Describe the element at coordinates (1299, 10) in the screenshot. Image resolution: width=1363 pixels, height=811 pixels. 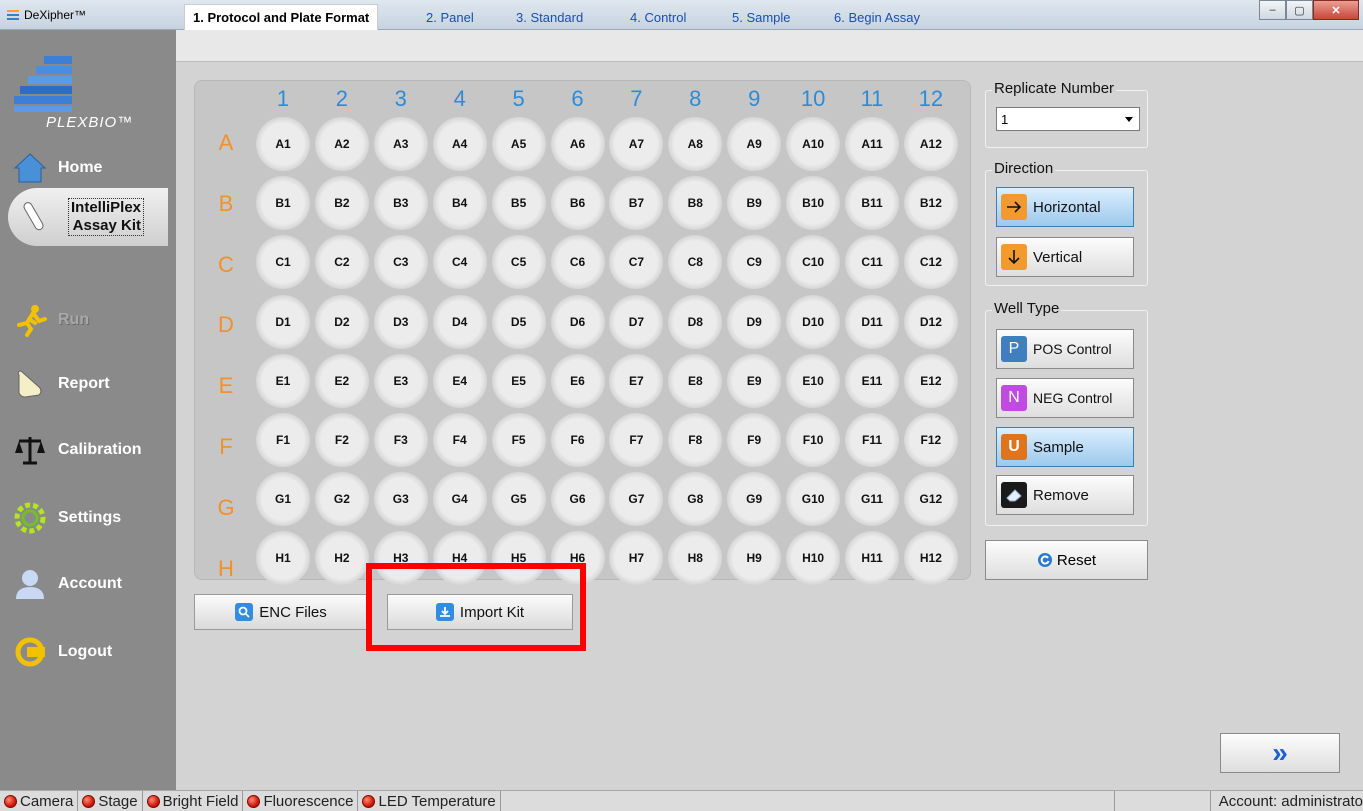
I see `maximize-button: ▢` at that location.